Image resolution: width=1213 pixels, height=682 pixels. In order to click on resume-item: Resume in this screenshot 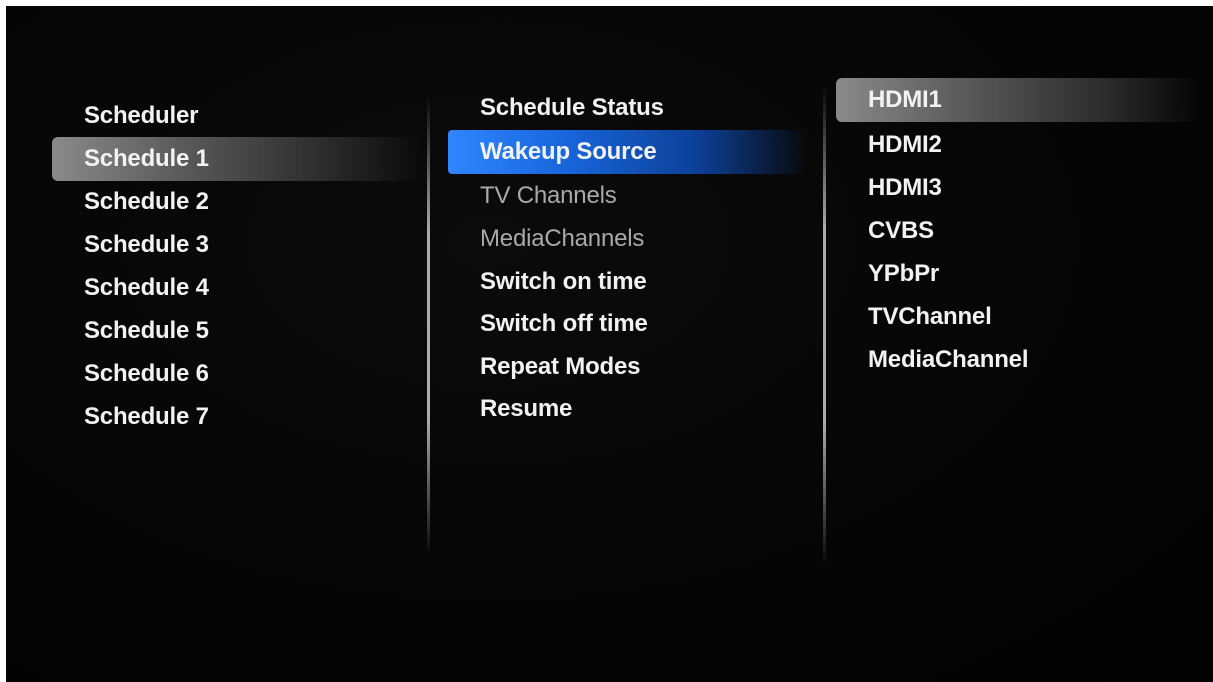, I will do `click(510, 409)`.